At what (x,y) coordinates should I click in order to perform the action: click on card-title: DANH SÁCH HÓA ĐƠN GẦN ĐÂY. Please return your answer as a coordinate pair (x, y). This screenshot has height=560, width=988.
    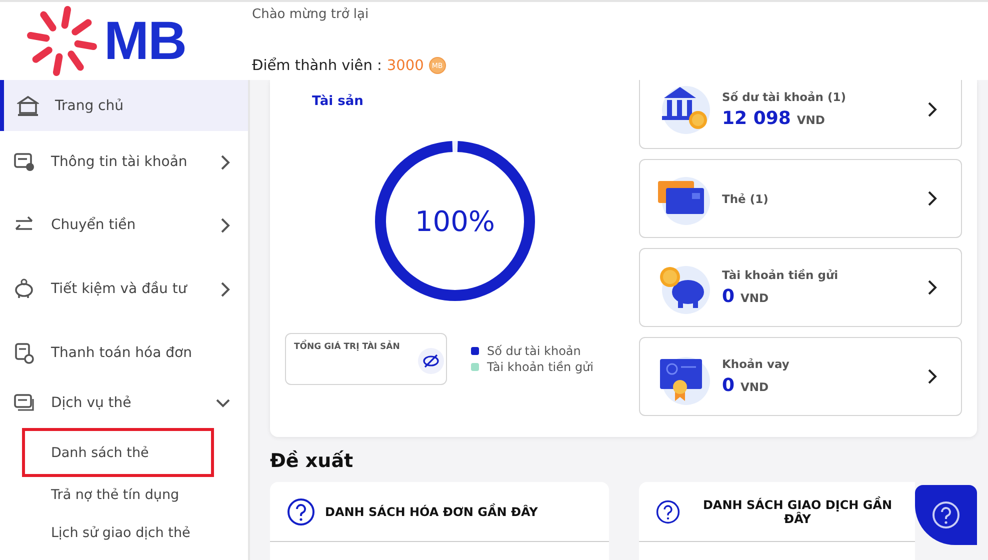
    Looking at the image, I should click on (431, 511).